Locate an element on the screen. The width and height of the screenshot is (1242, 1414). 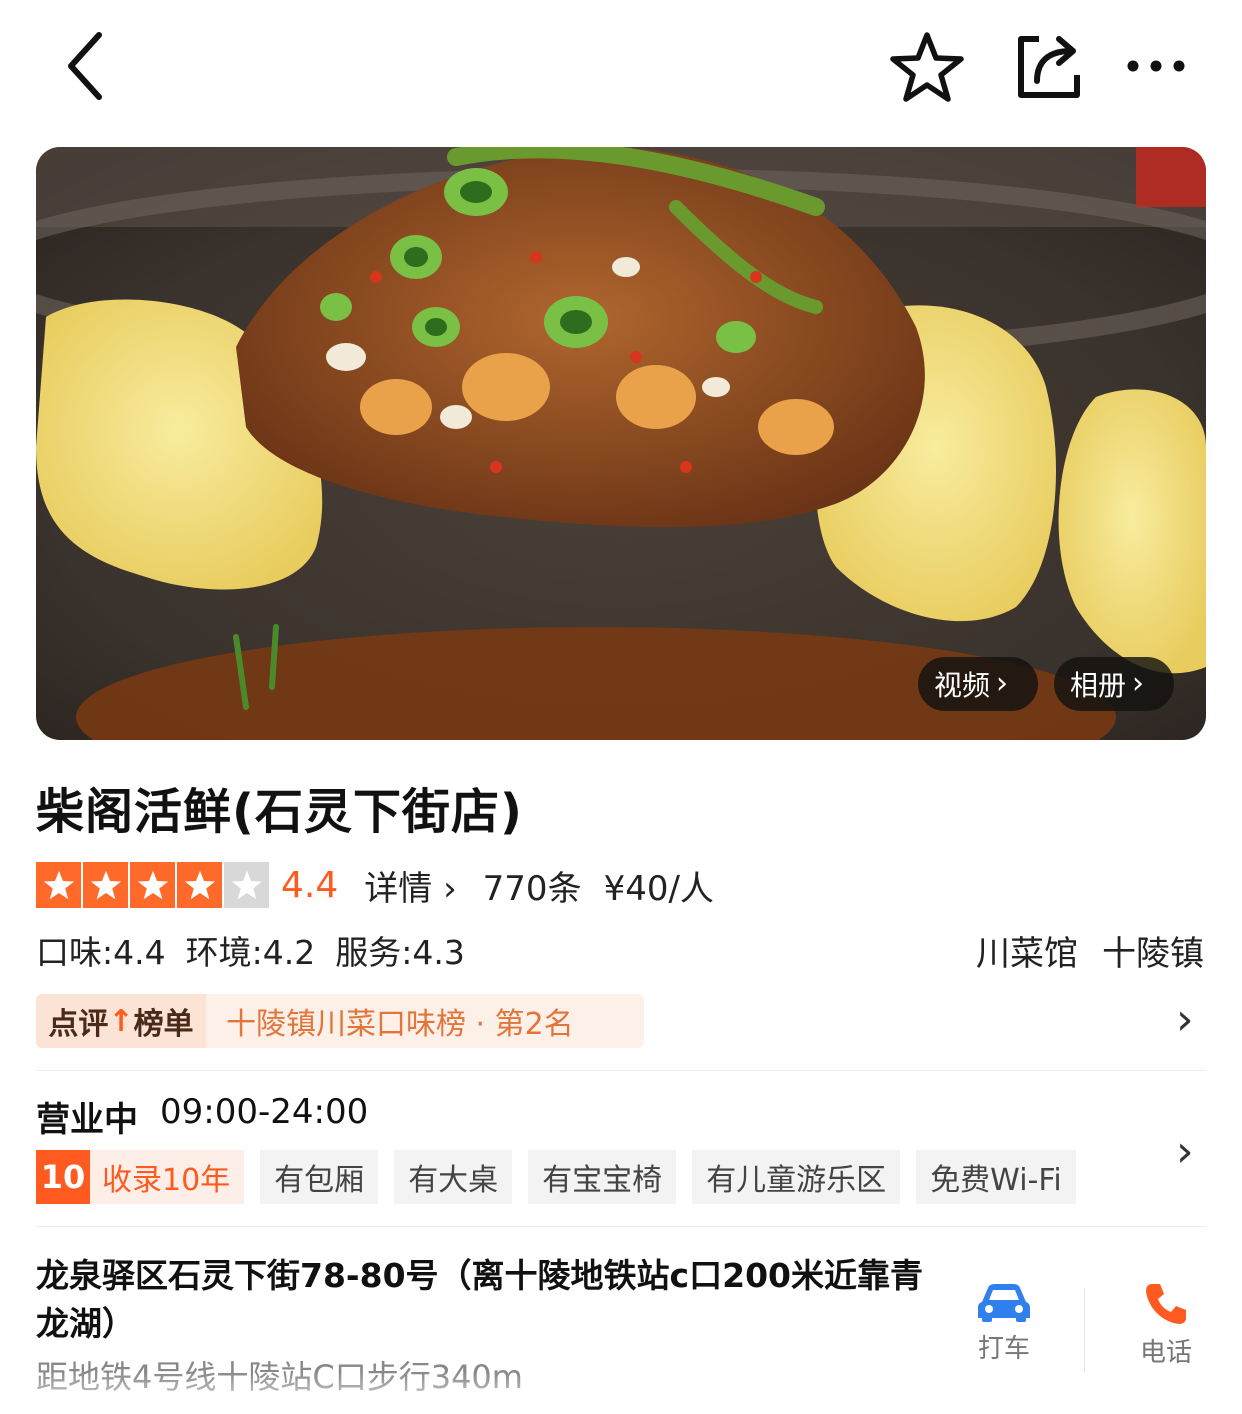
rating-row: 4.4 详情 › 770条 ¥40/人 is located at coordinates (375, 885).